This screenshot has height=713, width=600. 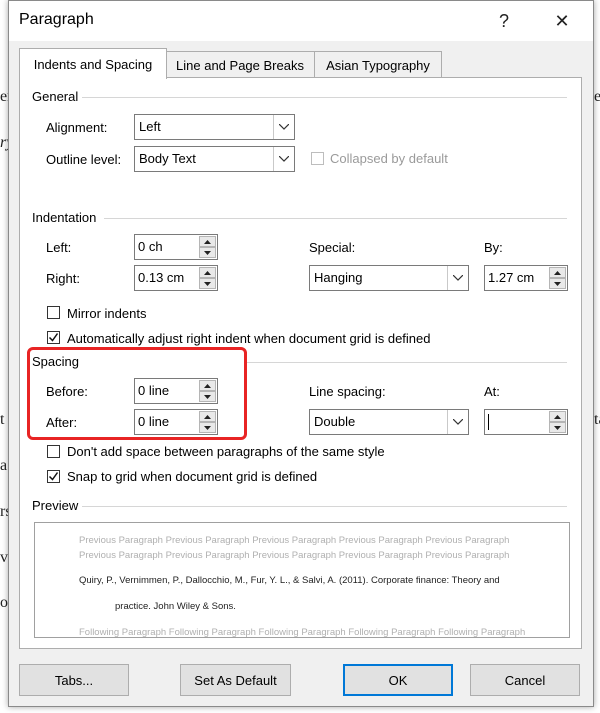 I want to click on cancel-button: Cancel, so click(x=525, y=680).